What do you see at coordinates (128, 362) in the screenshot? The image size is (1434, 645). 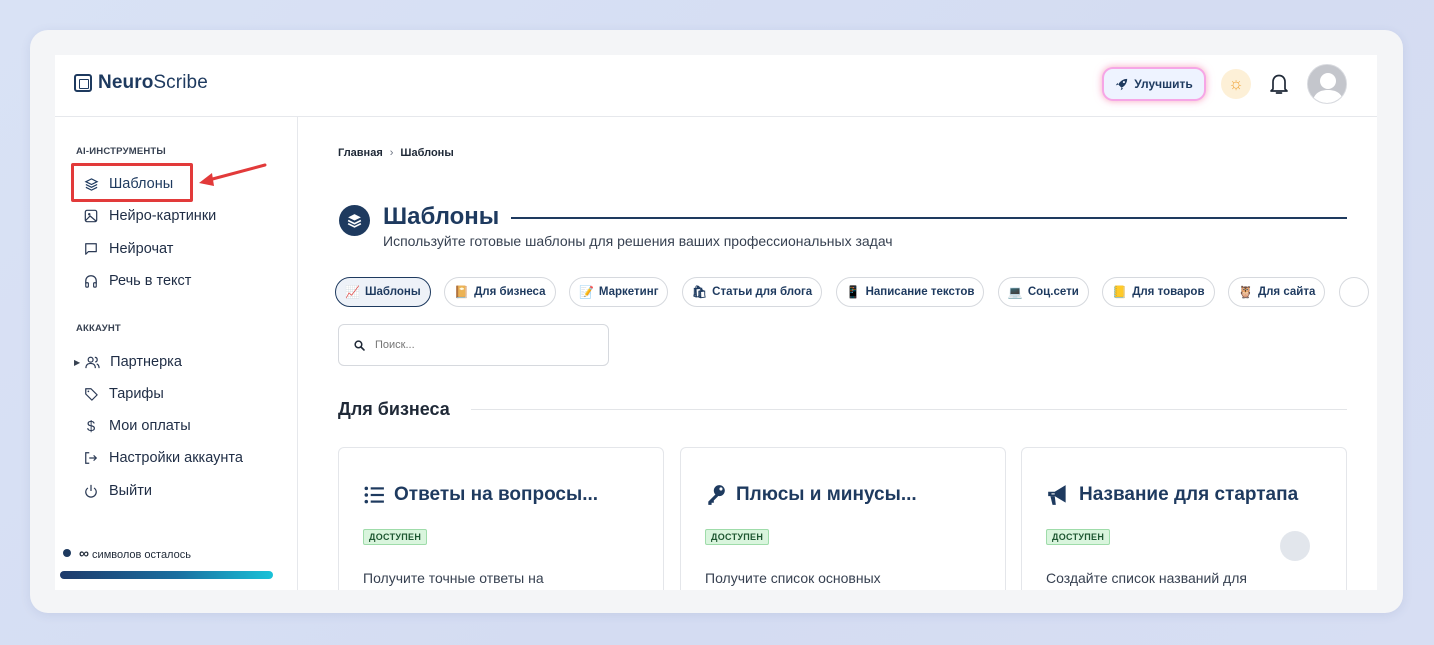 I see `sidebar-item-partner: ▶ Партнерка` at bounding box center [128, 362].